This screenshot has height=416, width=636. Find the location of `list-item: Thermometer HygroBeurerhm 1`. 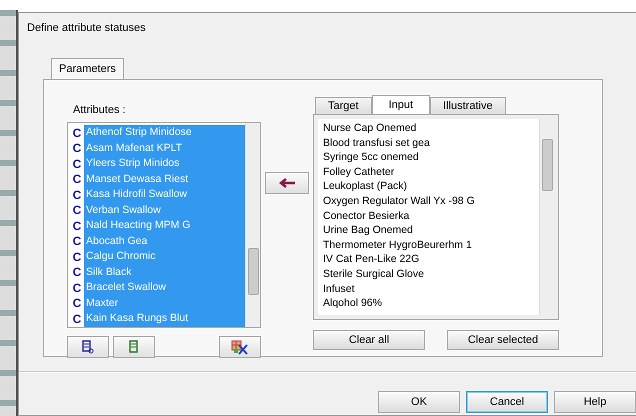

list-item: Thermometer HygroBeurerhm 1 is located at coordinates (429, 245).